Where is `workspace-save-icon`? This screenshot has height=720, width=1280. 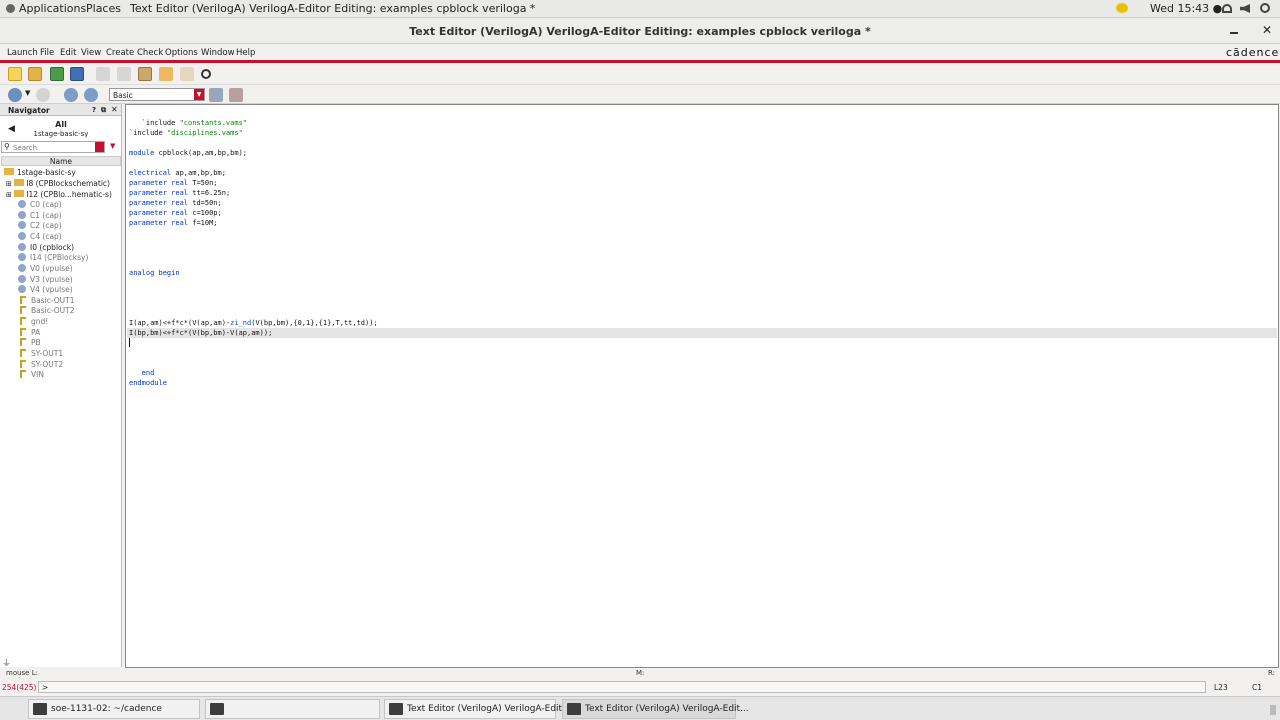 workspace-save-icon is located at coordinates (216, 95).